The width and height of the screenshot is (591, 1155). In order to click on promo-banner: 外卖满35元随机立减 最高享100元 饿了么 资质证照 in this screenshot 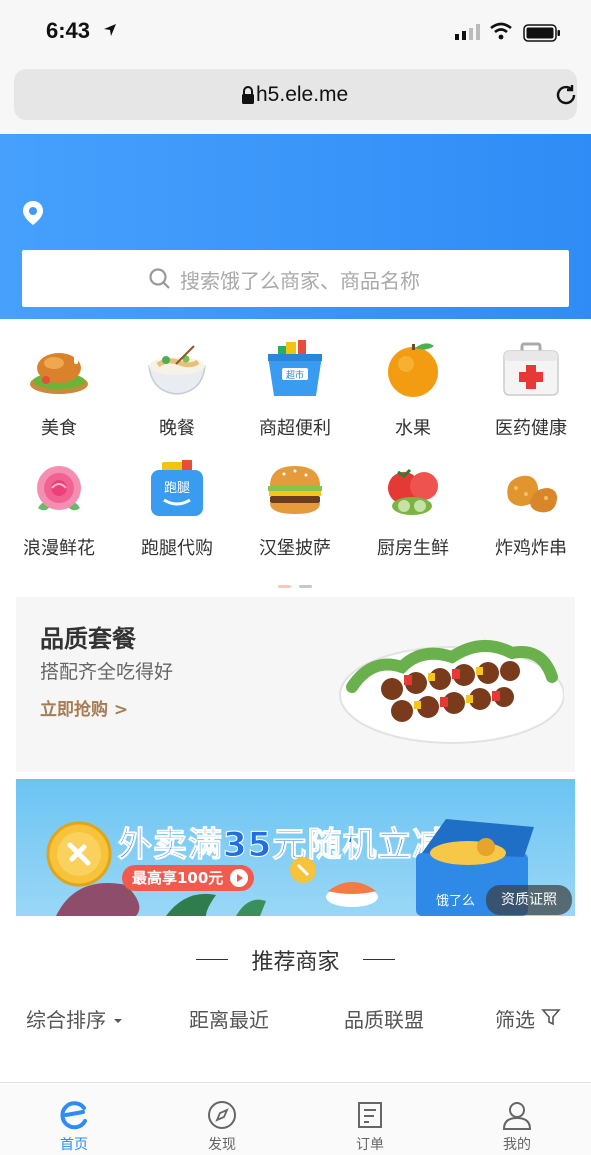, I will do `click(295, 847)`.